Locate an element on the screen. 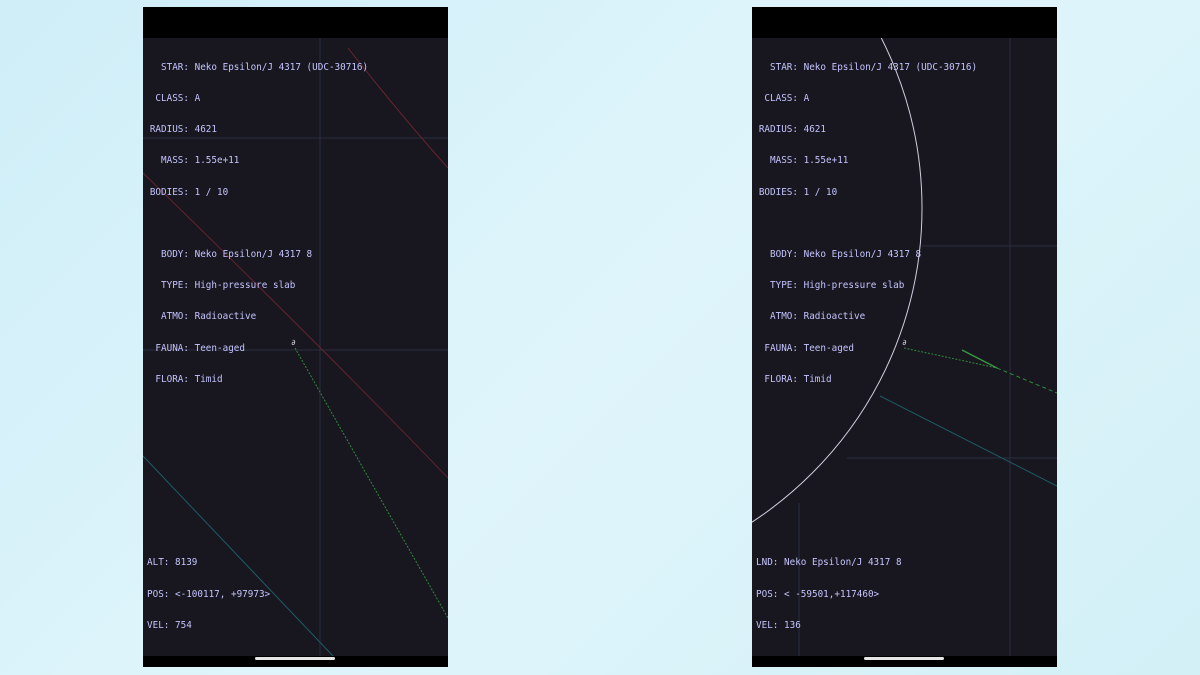 The width and height of the screenshot is (1200, 675). position-value: <-100117, +97973> is located at coordinates (223, 594).